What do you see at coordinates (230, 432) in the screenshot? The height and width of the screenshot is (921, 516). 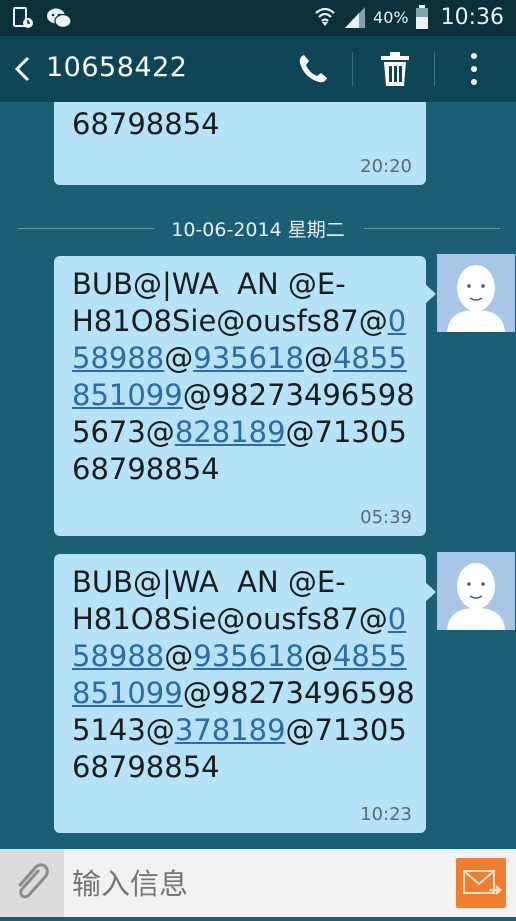 I see `phone-link: 828189` at bounding box center [230, 432].